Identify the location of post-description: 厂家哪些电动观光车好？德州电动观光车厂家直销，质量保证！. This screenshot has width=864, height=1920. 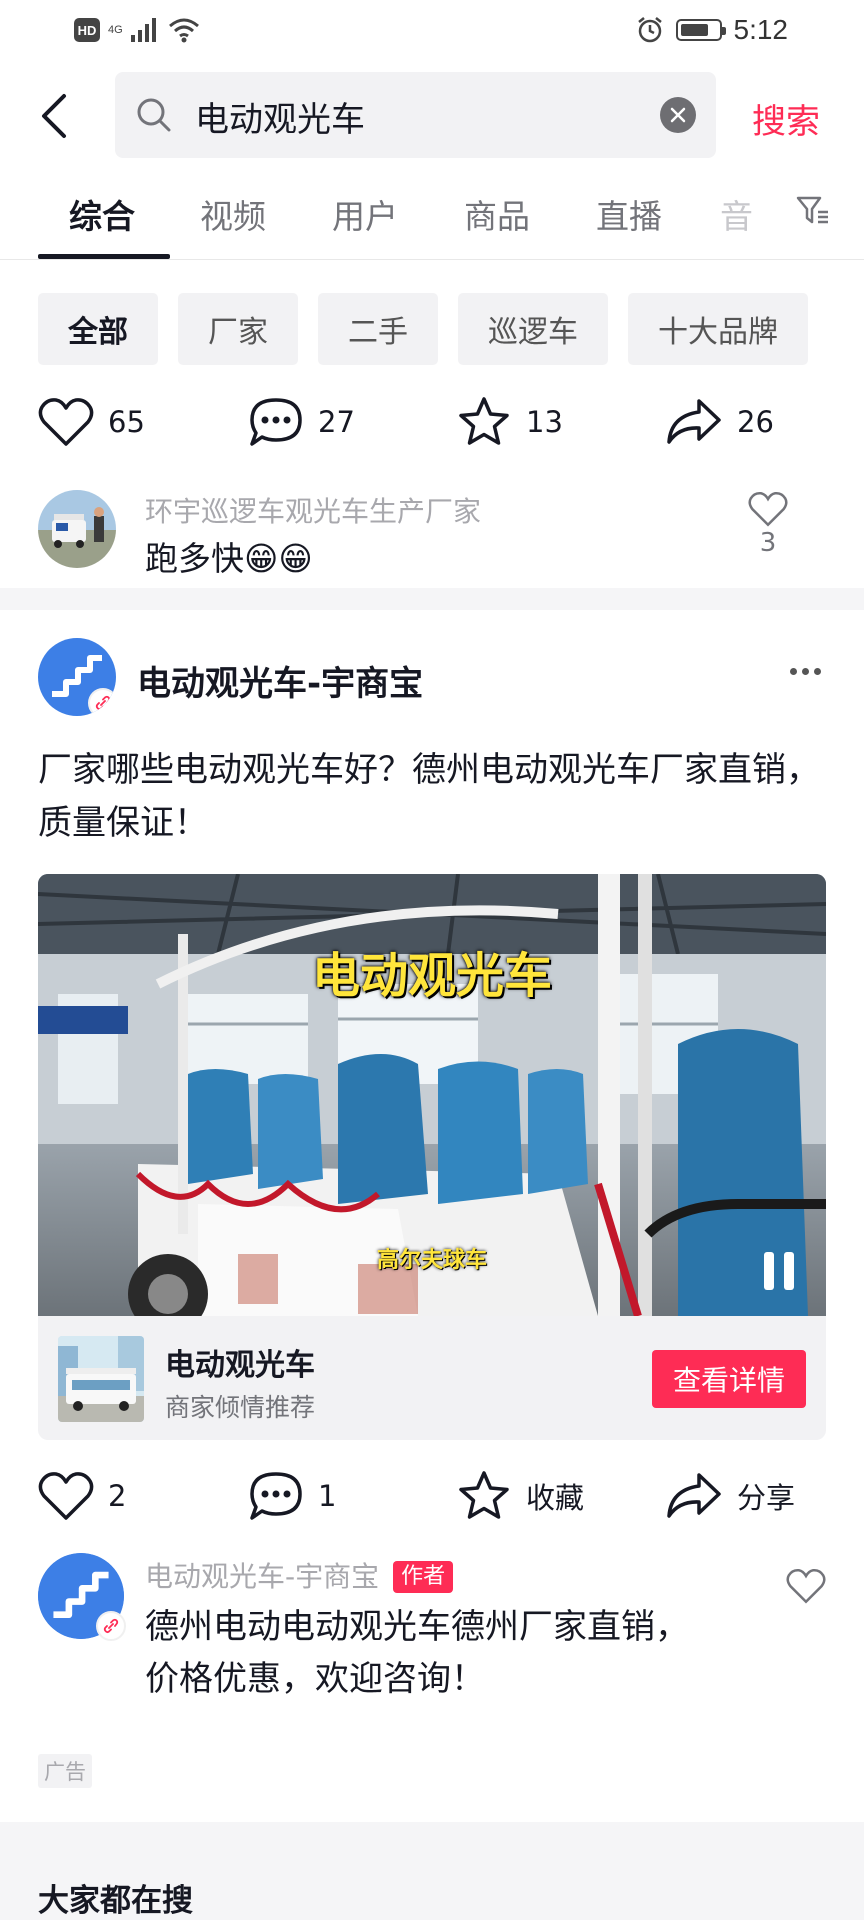
(433, 797).